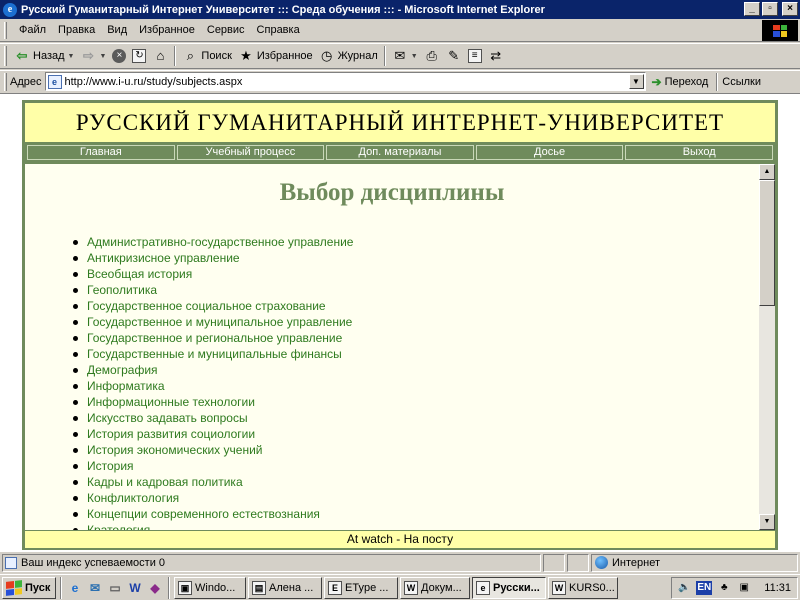 The width and height of the screenshot is (800, 600). What do you see at coordinates (76, 30) in the screenshot?
I see `menu-edit: Правка` at bounding box center [76, 30].